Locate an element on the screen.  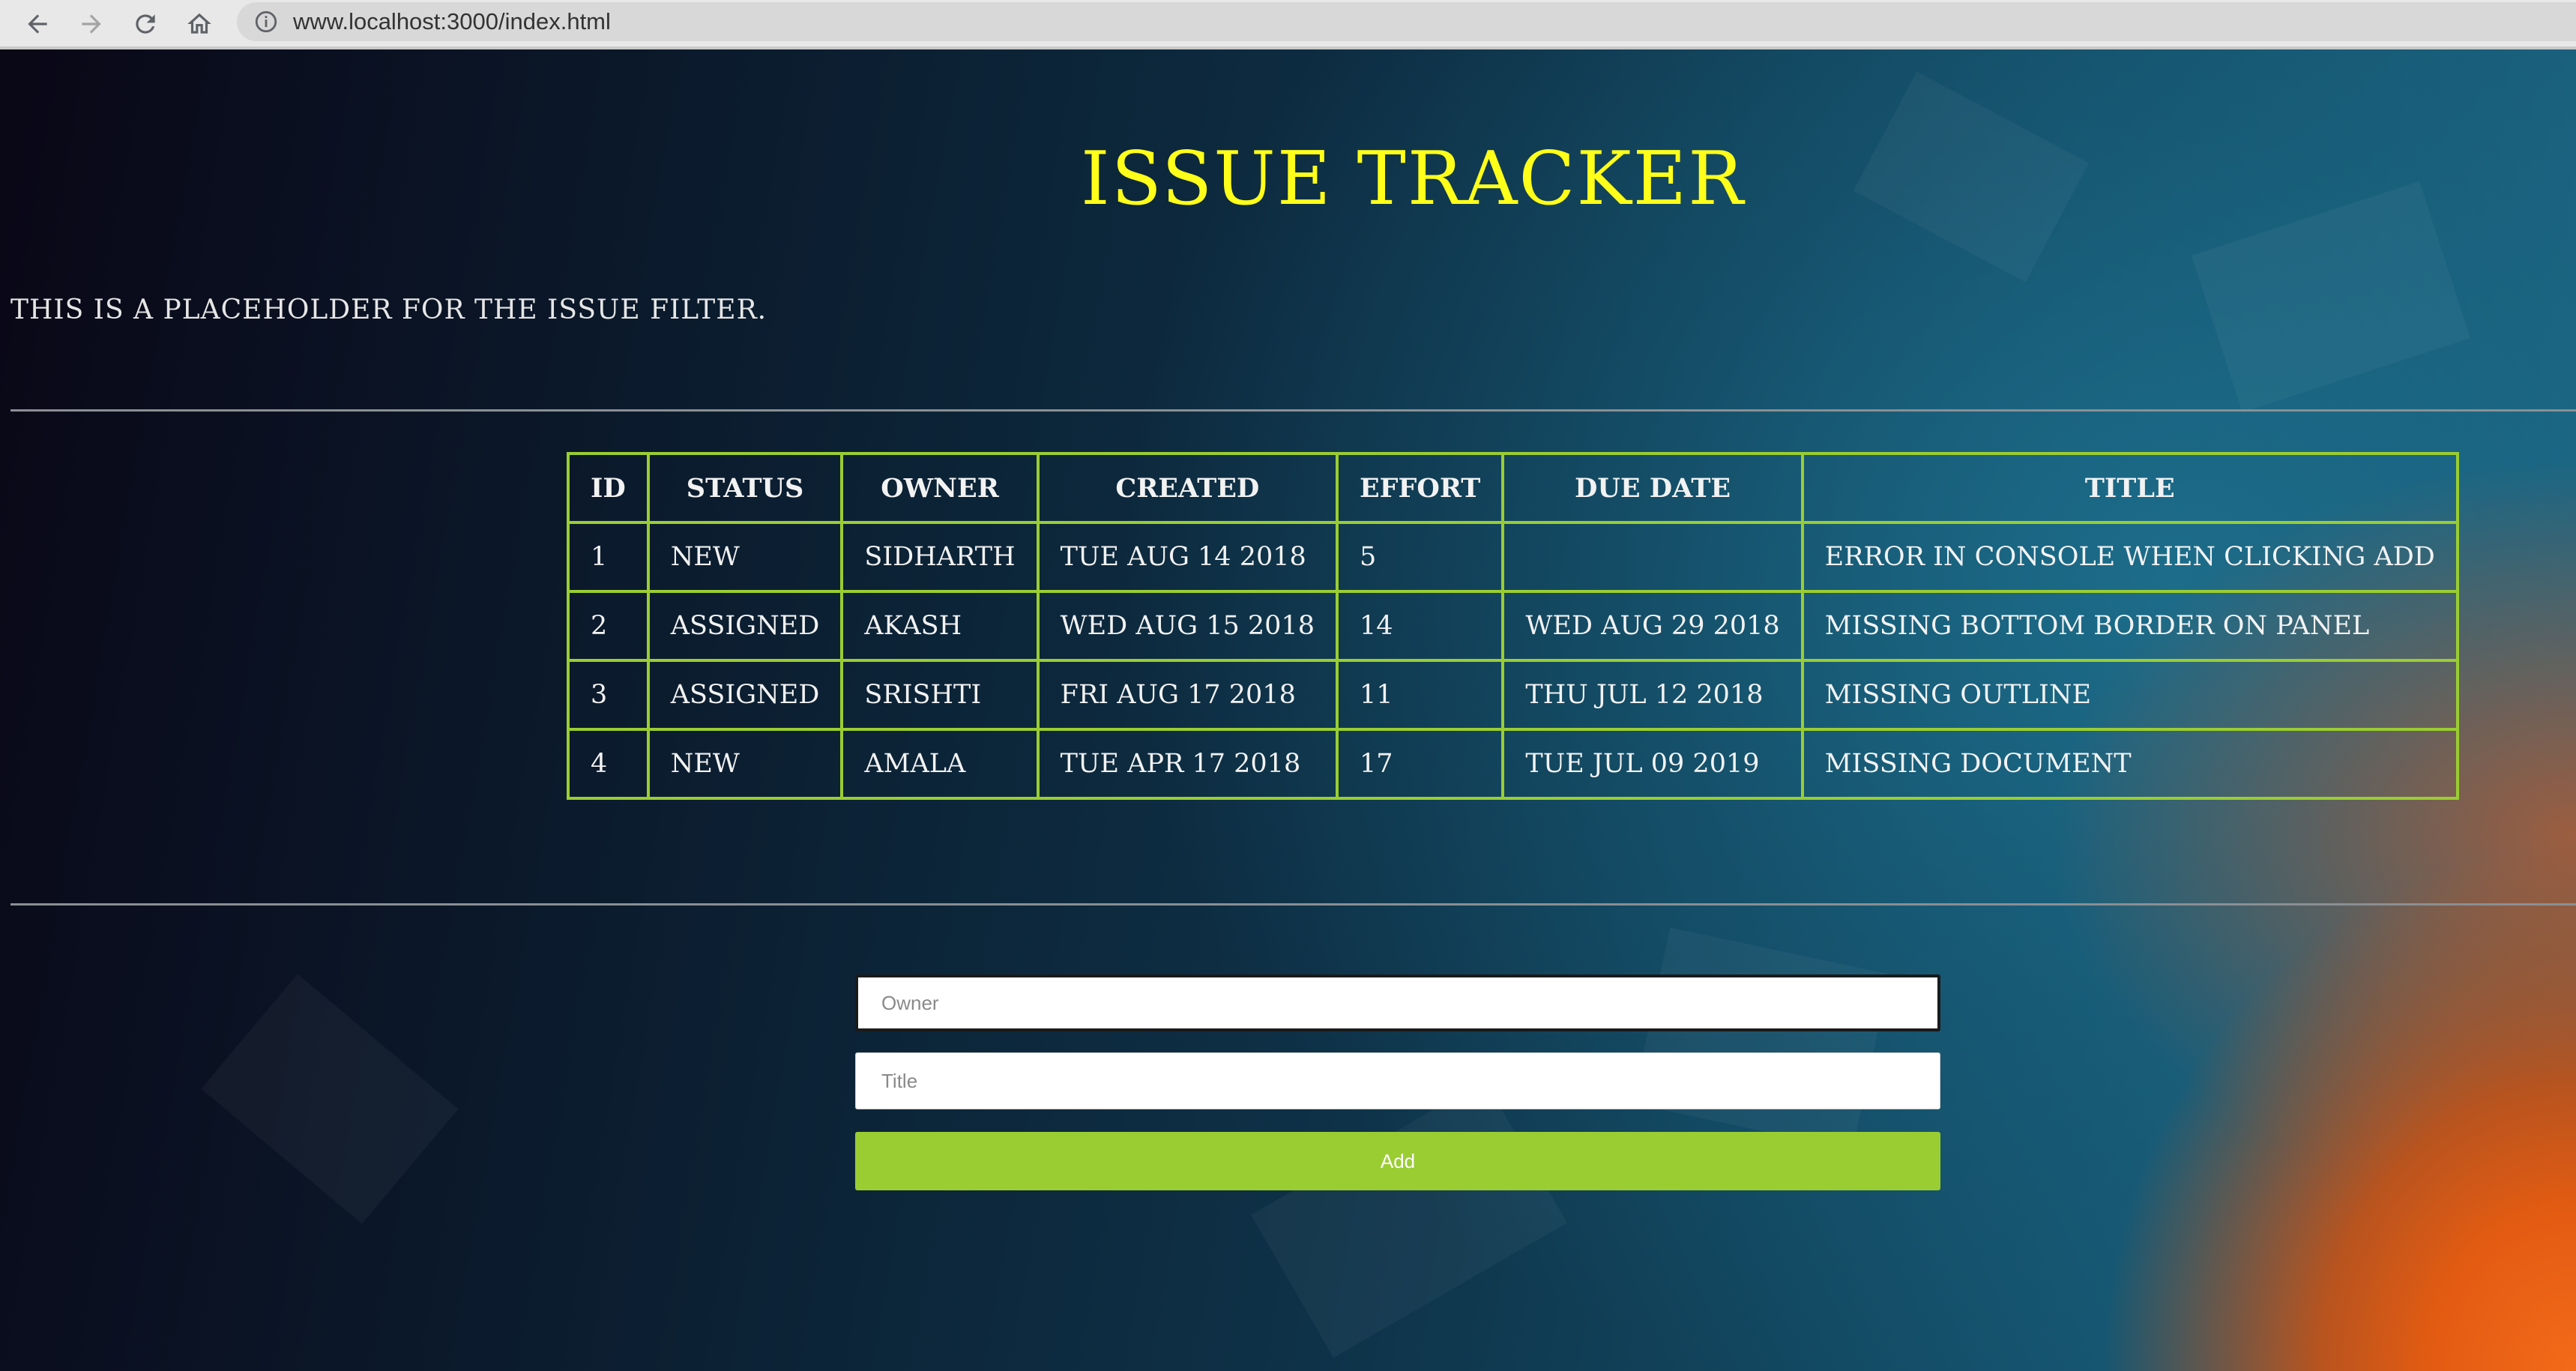
cell-owner: AKASH is located at coordinates (940, 626).